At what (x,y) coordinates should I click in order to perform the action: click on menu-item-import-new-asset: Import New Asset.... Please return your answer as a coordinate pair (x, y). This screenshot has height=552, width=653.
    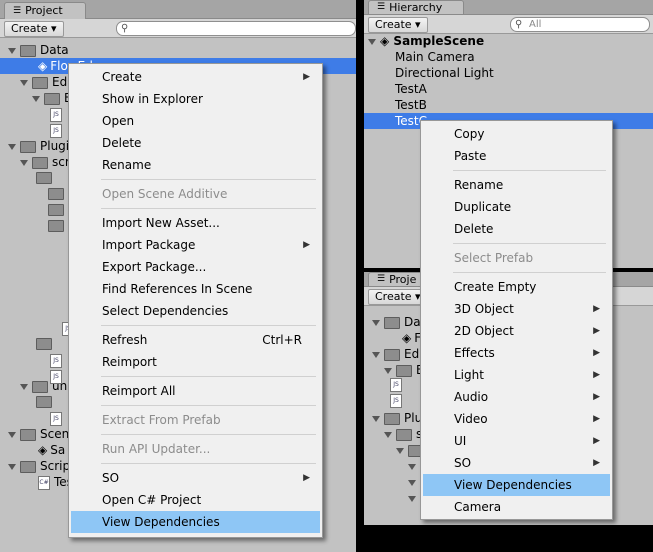
    Looking at the image, I should click on (195, 223).